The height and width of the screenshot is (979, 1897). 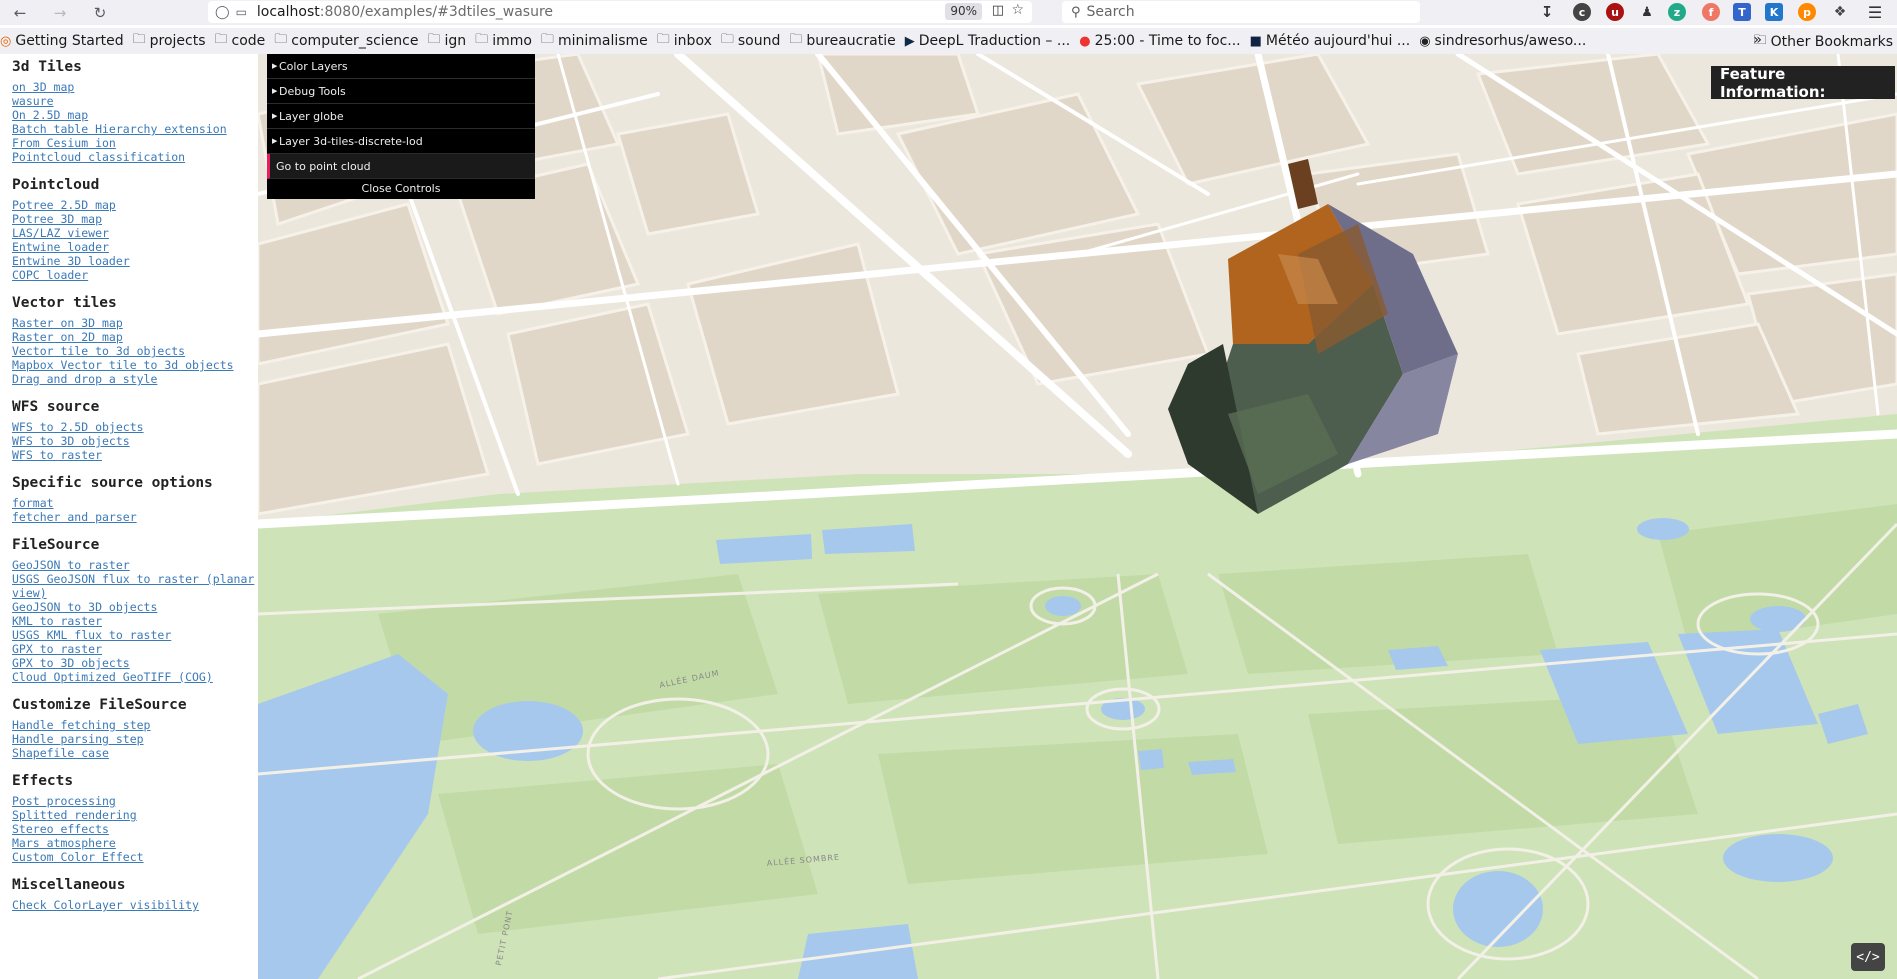 I want to click on bookmark-item: 🗀 bureaucratie, so click(x=842, y=41).